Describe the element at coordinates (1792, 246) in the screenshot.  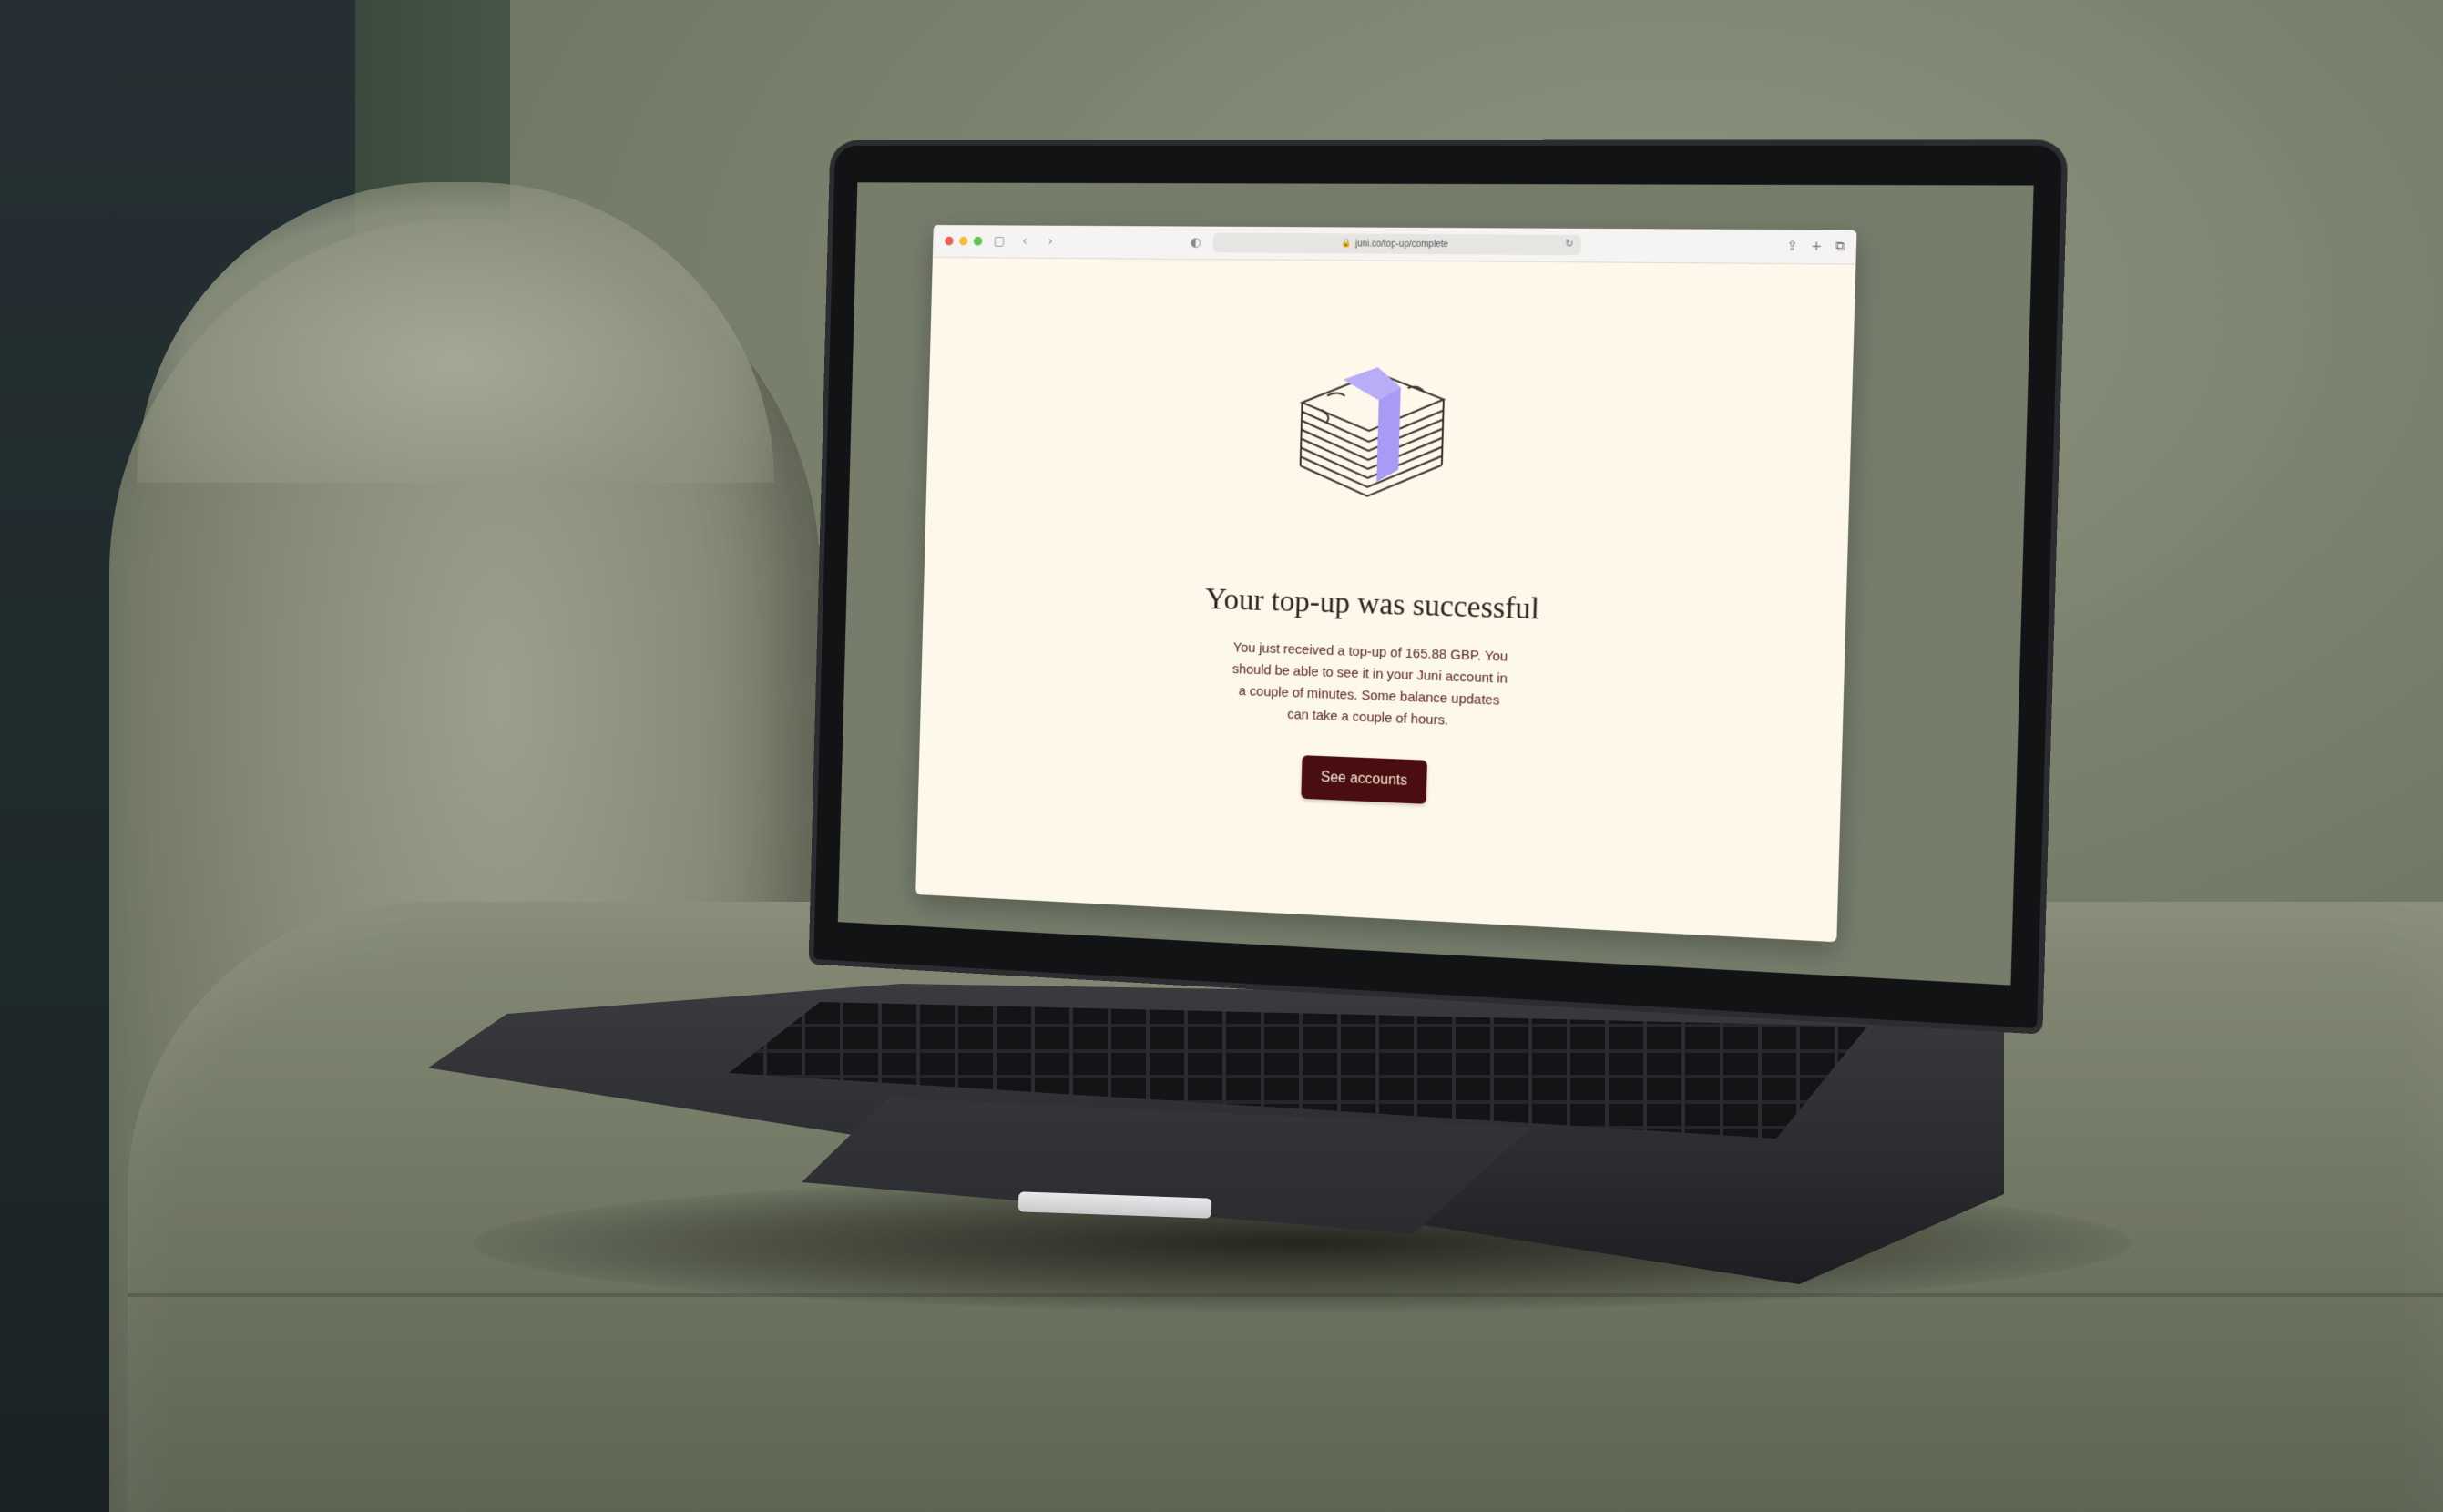
I see `share-icon: ⇪` at that location.